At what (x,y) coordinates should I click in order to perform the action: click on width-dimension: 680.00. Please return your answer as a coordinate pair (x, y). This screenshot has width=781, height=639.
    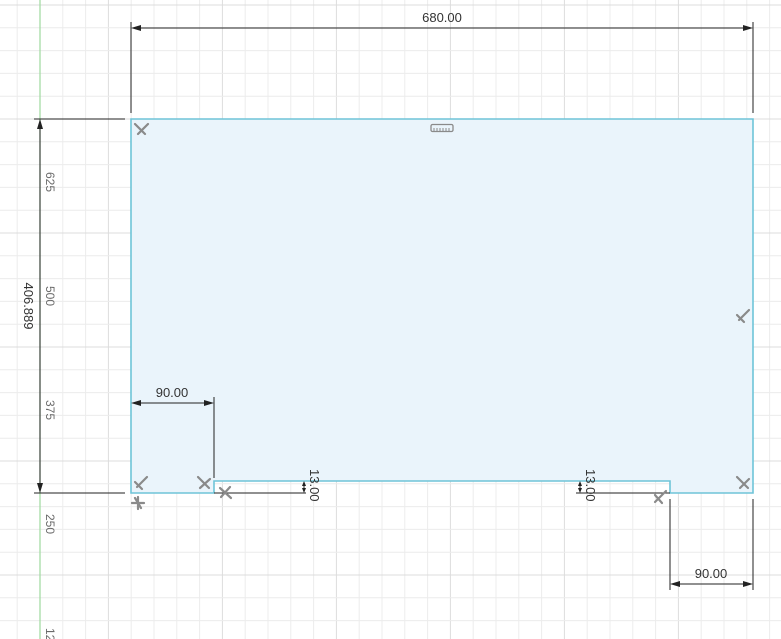
    Looking at the image, I should click on (442, 61).